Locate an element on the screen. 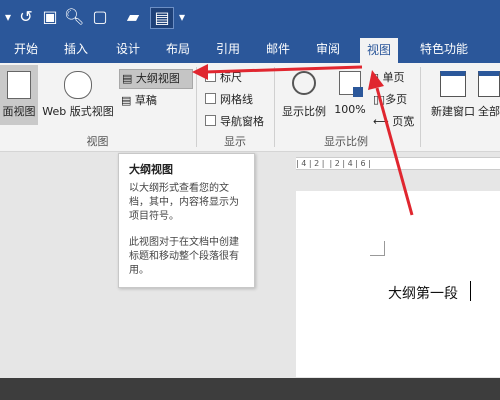 This screenshot has height=400, width=500. arrow-to-outline-head is located at coordinates (200, 72).